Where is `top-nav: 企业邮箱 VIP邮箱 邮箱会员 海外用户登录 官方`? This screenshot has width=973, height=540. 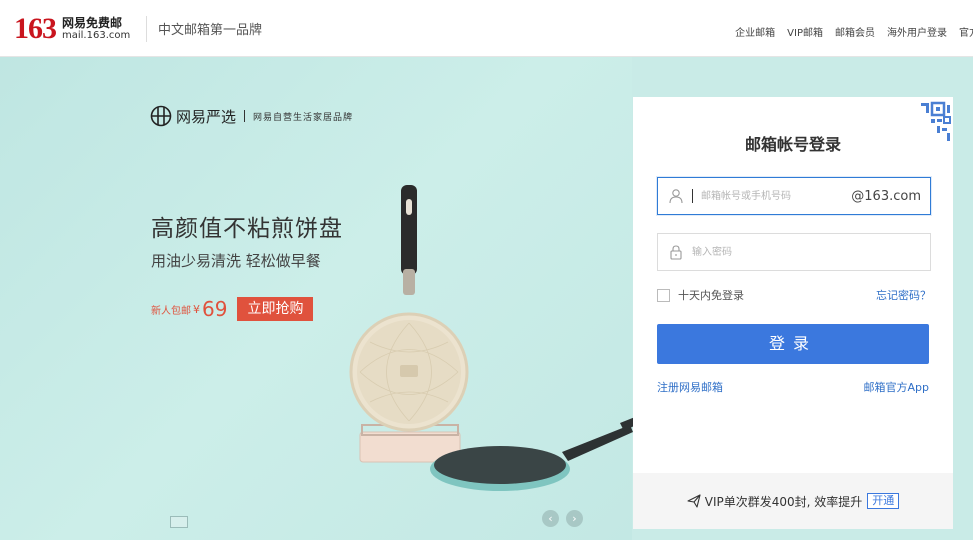 top-nav: 企业邮箱 VIP邮箱 邮箱会员 海外用户登录 官方 is located at coordinates (854, 31).